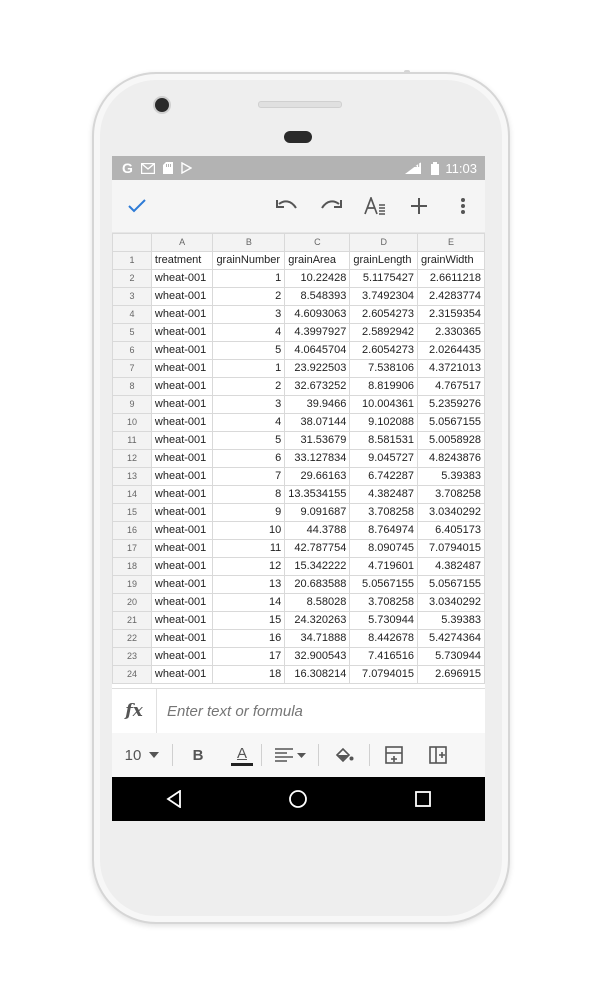  I want to click on text-color-button: A, so click(242, 755).